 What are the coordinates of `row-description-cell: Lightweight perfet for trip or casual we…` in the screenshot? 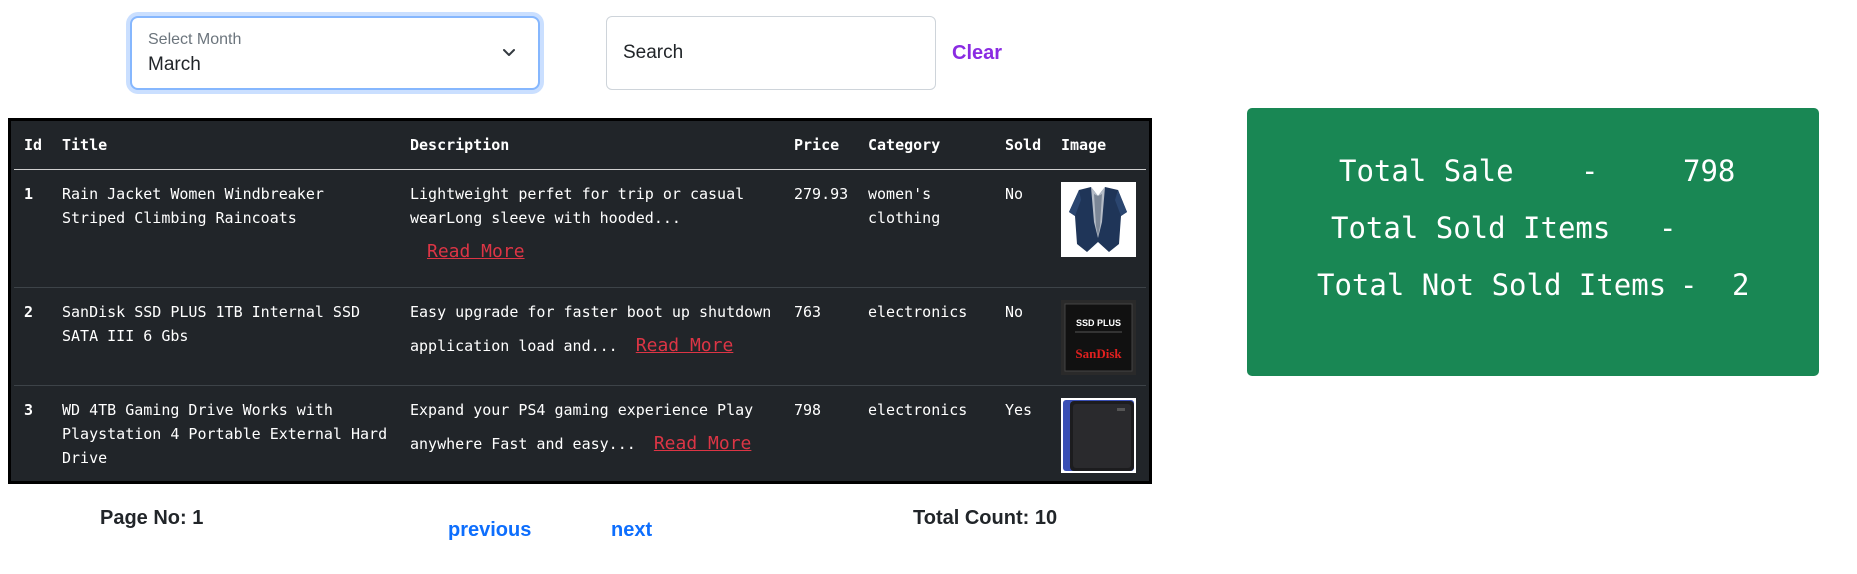 It's located at (592, 228).